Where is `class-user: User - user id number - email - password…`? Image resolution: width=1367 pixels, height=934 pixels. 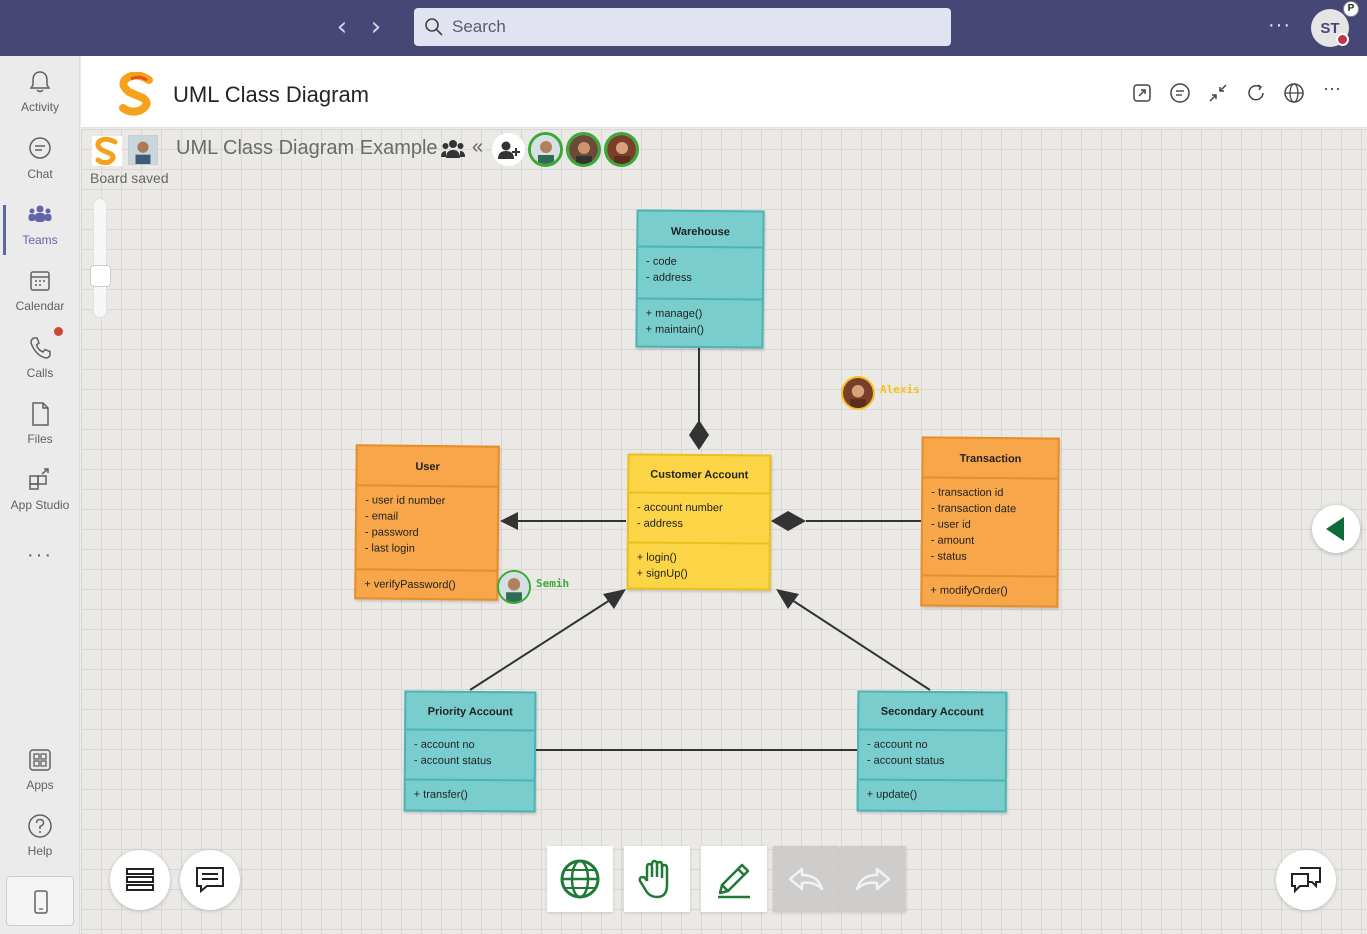
class-user: User - user id number - email - password… is located at coordinates (427, 522).